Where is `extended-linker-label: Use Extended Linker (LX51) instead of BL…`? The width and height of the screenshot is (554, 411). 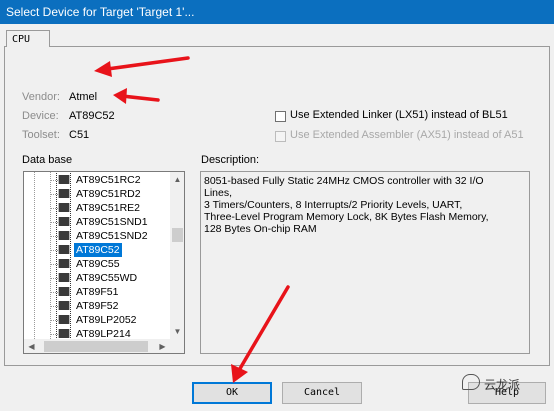 extended-linker-label: Use Extended Linker (LX51) instead of BL… is located at coordinates (399, 115).